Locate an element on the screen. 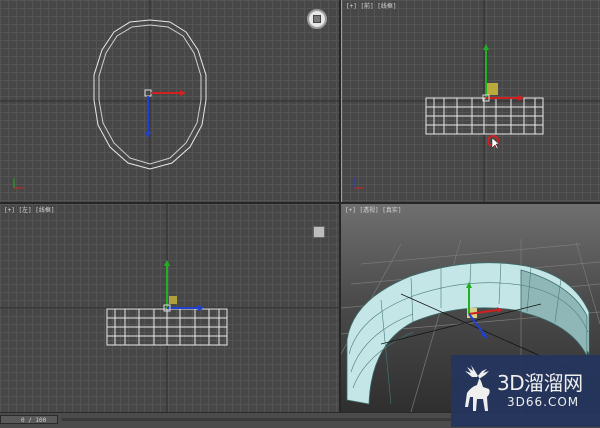  watermark-subtitle: 3D66.COM is located at coordinates (543, 402).